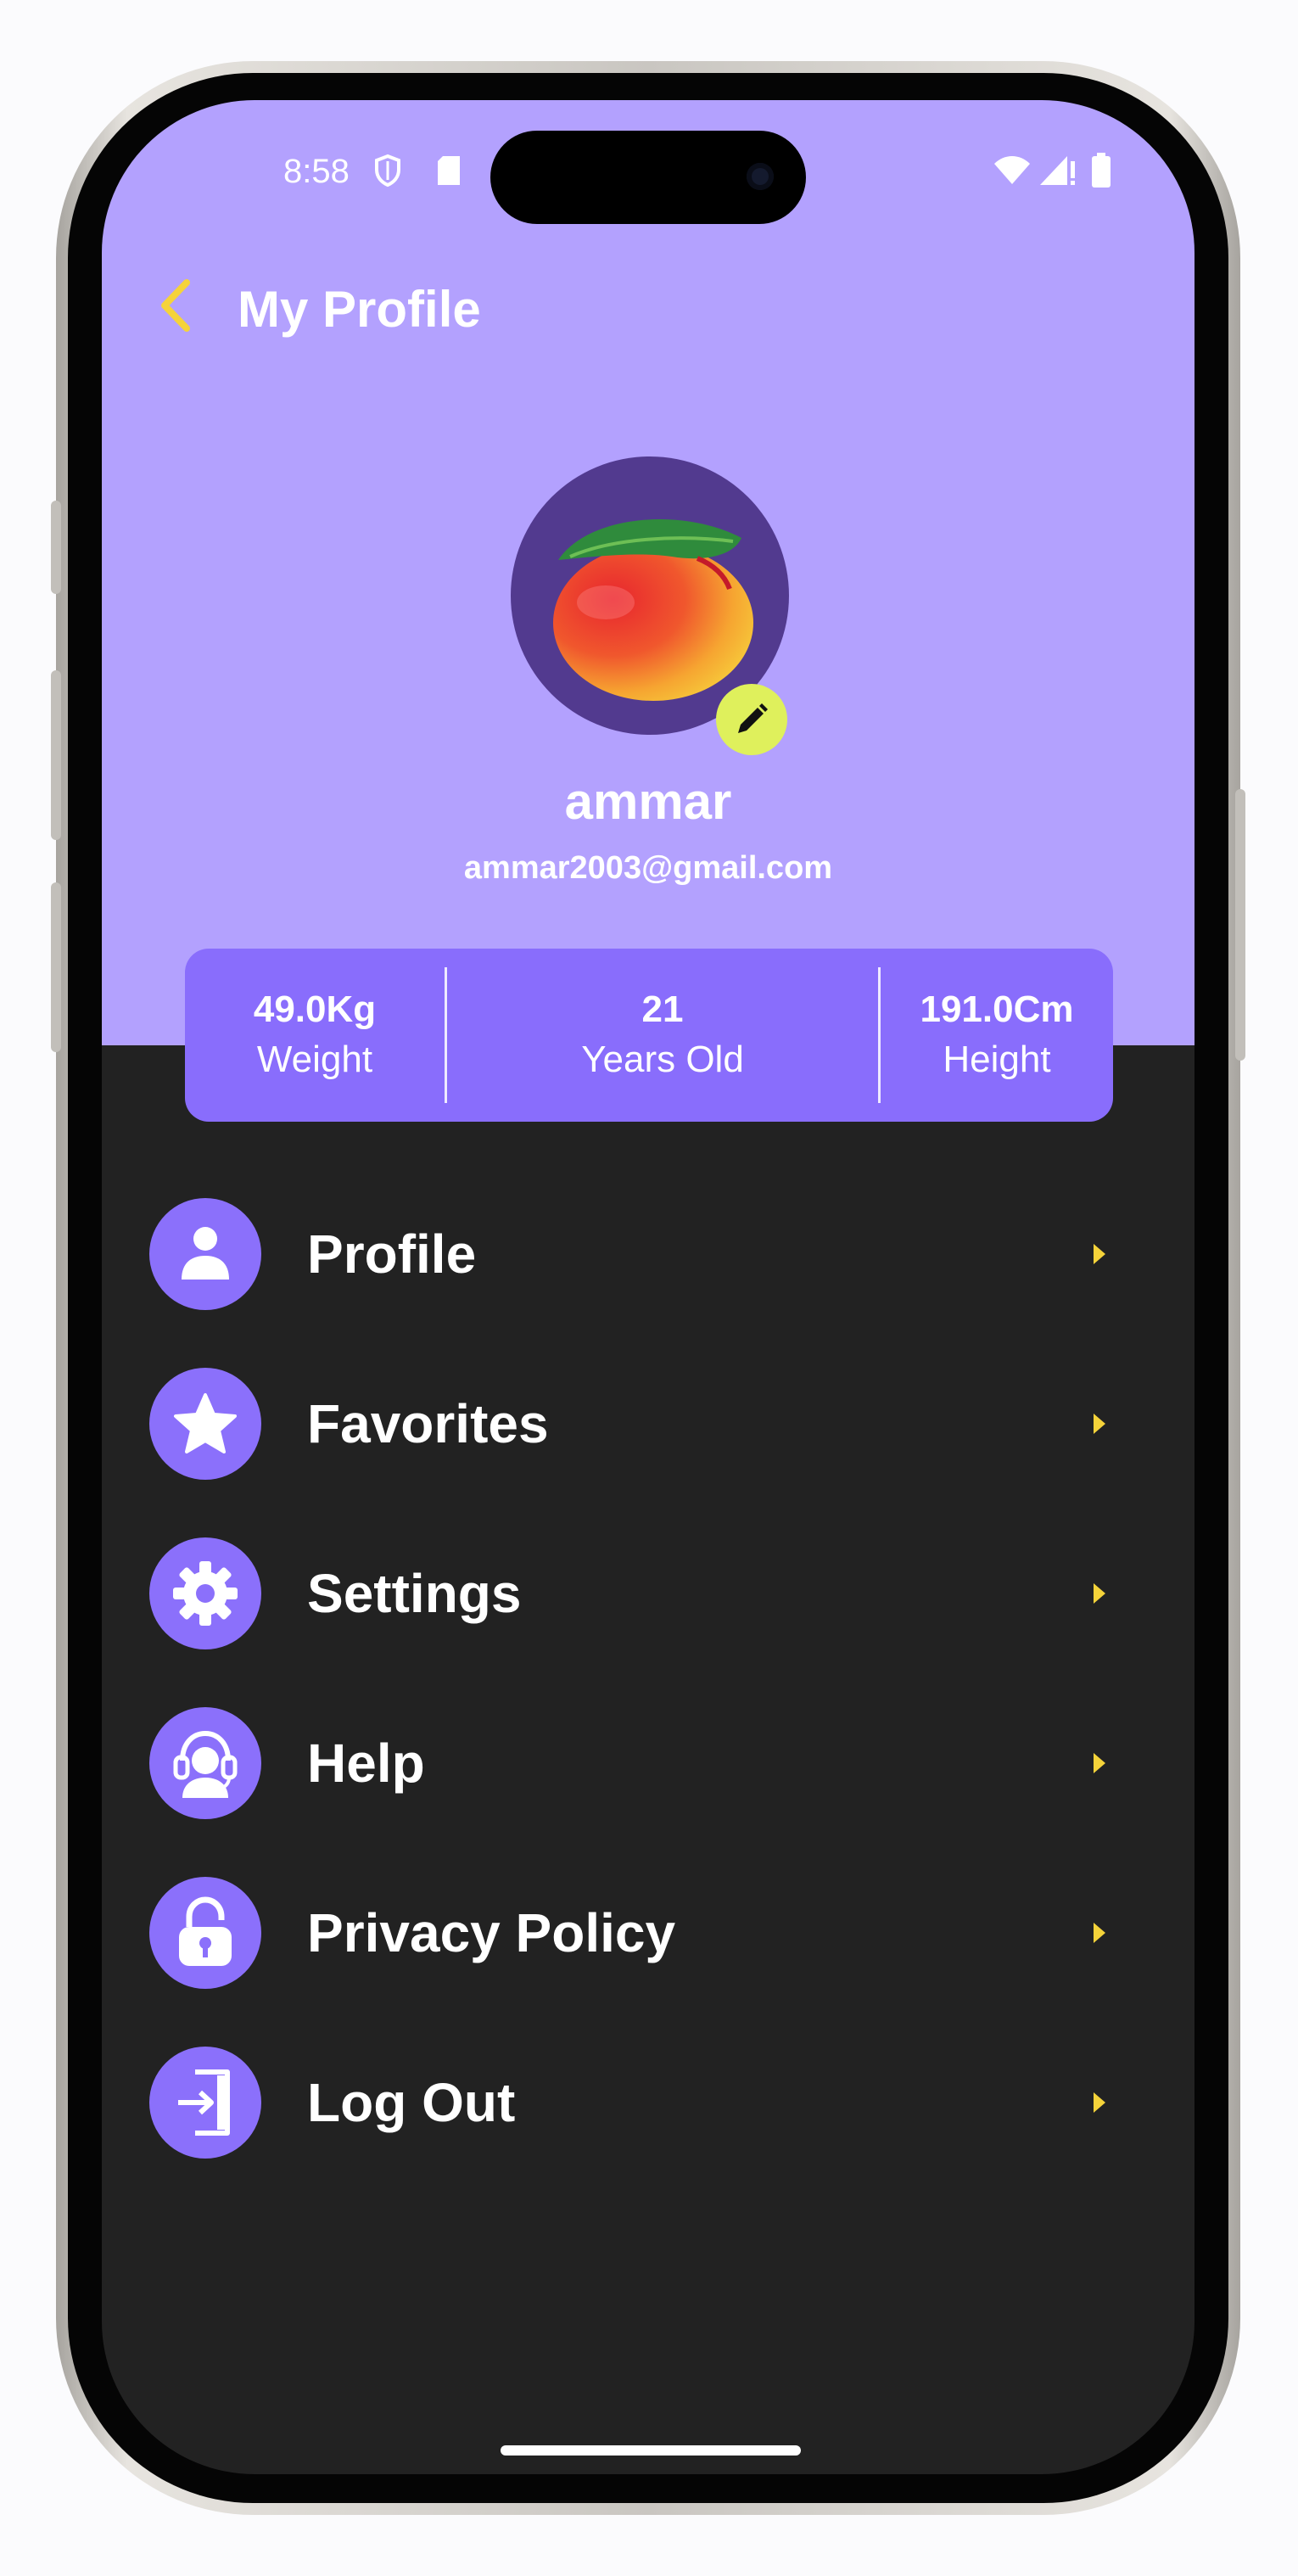 Image resolution: width=1298 pixels, height=2576 pixels. What do you see at coordinates (205, 1933) in the screenshot?
I see `lock-icon` at bounding box center [205, 1933].